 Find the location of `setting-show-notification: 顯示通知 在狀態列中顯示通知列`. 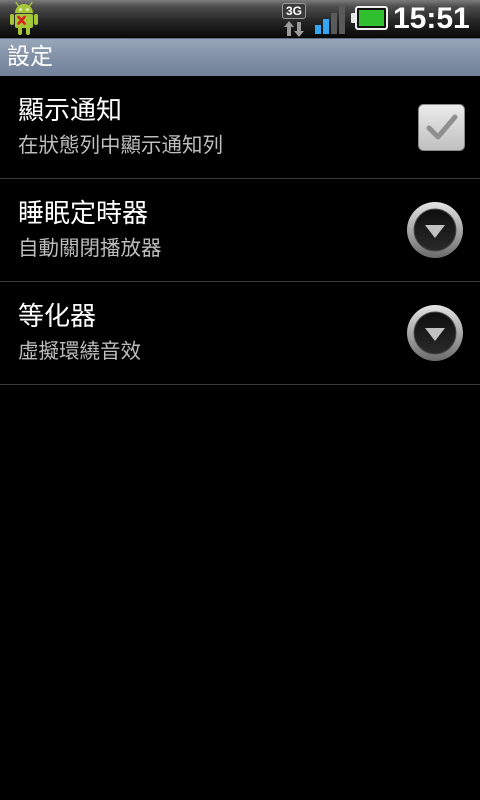

setting-show-notification: 顯示通知 在狀態列中顯示通知列 is located at coordinates (240, 127).